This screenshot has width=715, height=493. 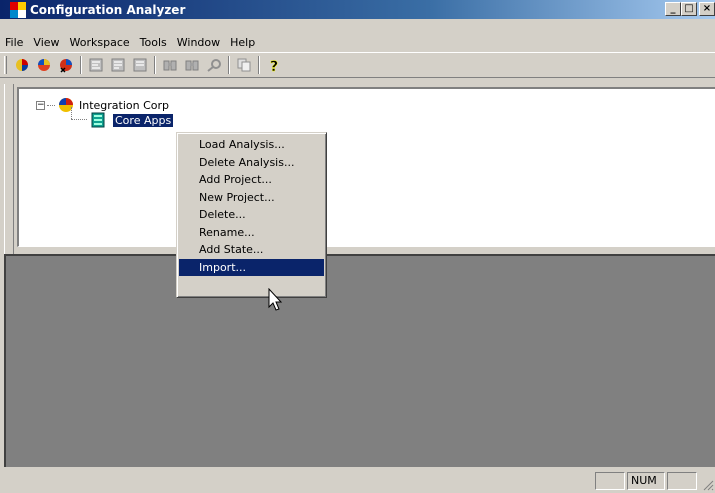 I want to click on tree-doc-3-icon, so click(x=140, y=65).